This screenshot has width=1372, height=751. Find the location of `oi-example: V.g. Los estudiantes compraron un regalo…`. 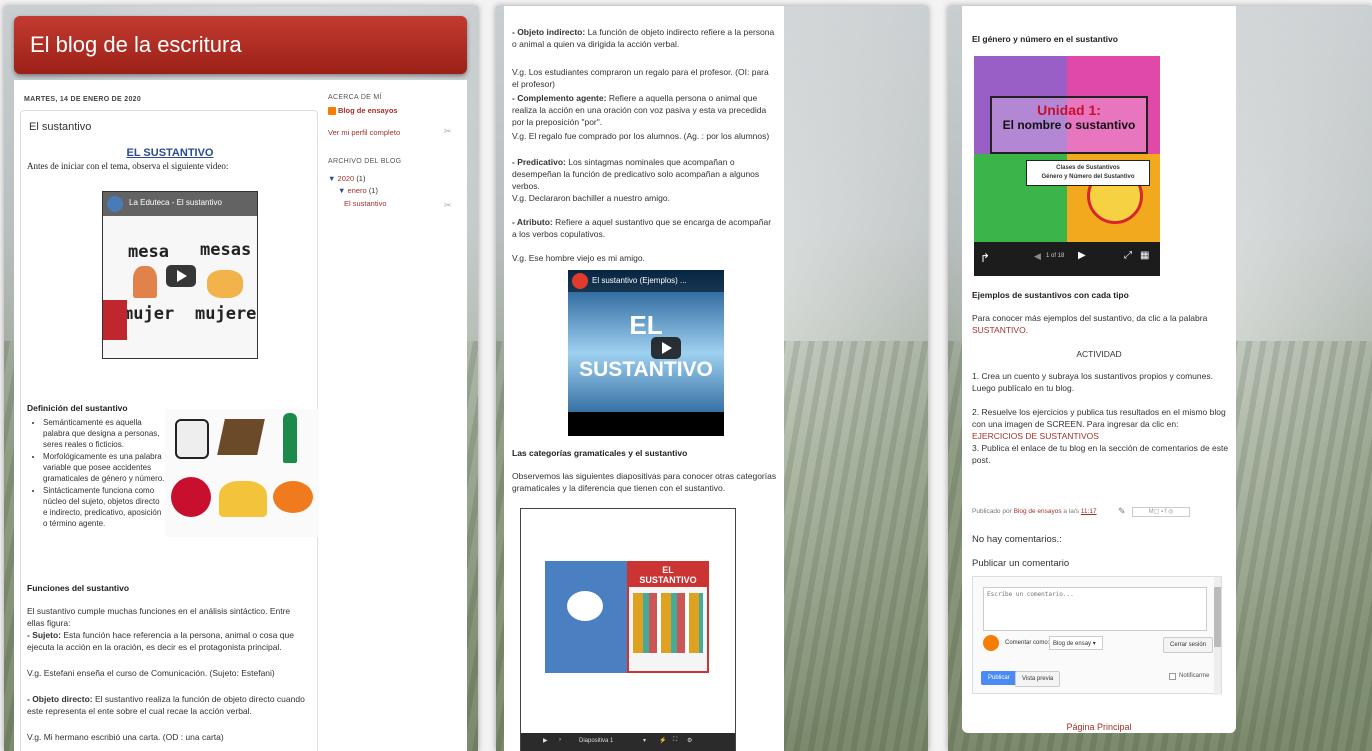

oi-example: V.g. Los estudiantes compraron un regalo… is located at coordinates (640, 78).